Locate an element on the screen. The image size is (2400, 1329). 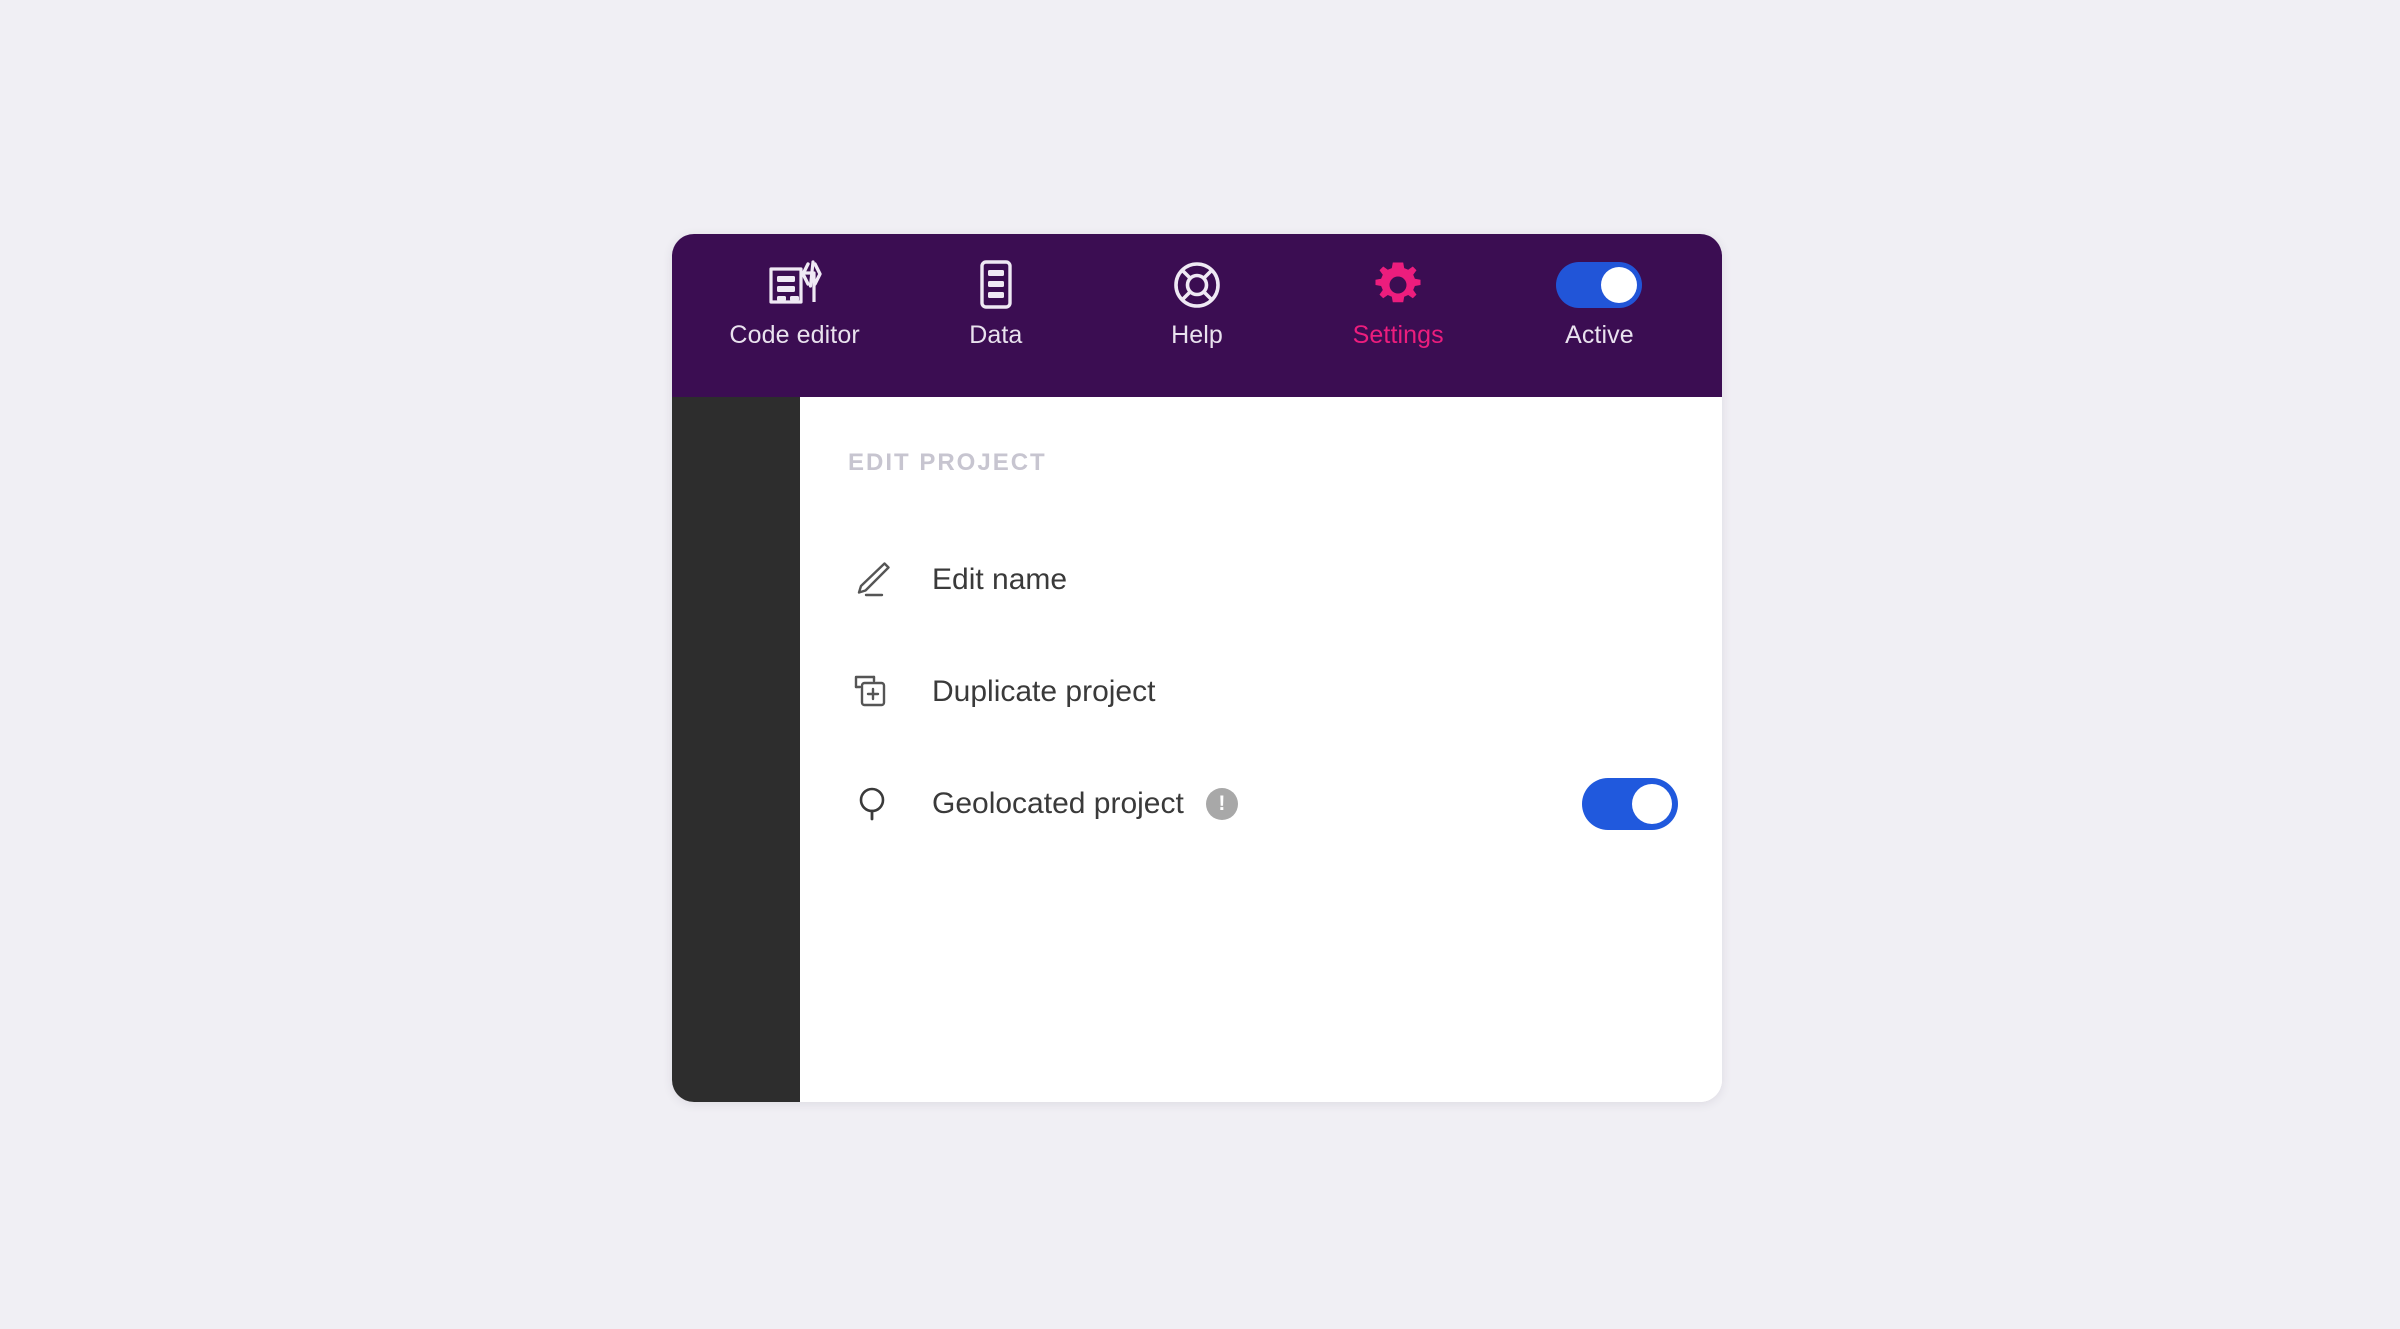
menu-row-geolocated-project: Geolocated project ! is located at coordinates (1285, 804).